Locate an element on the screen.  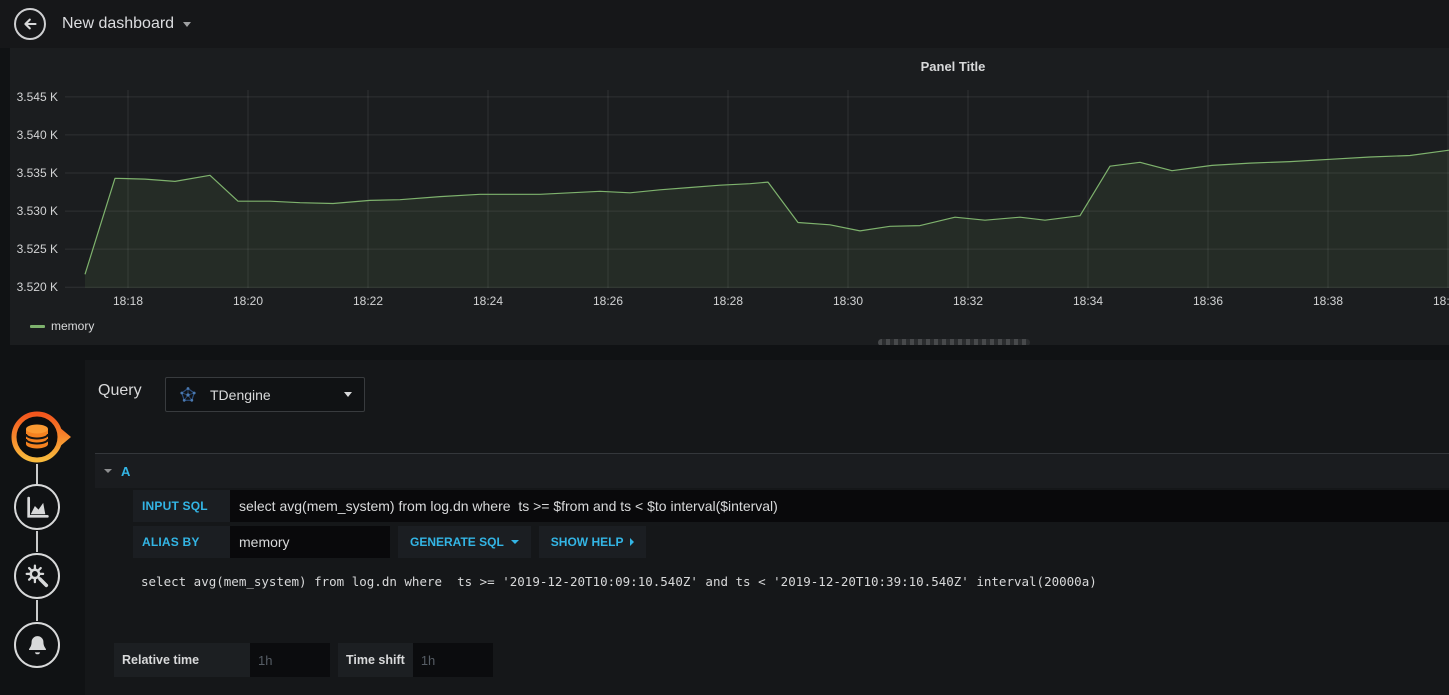
dashboard-title: New dashboard is located at coordinates (118, 23).